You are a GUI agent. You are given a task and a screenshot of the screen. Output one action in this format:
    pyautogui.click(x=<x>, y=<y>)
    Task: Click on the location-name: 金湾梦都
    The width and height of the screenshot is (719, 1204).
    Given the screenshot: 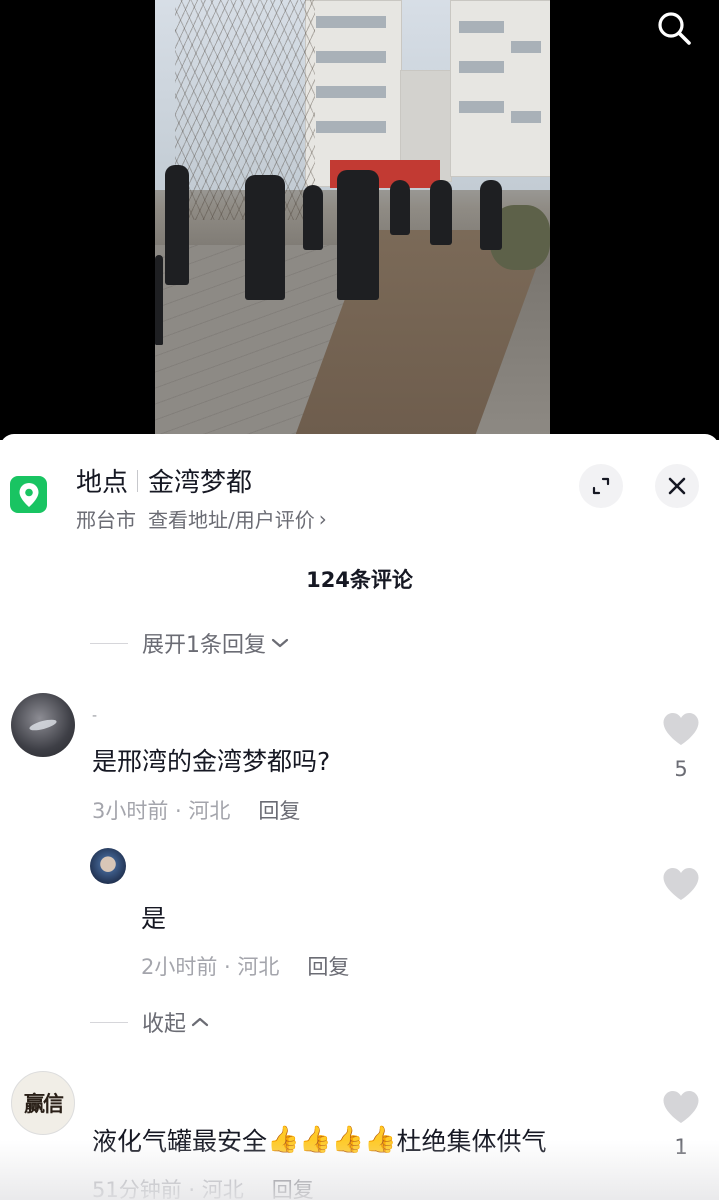 What is the action you would take?
    pyautogui.click(x=200, y=483)
    